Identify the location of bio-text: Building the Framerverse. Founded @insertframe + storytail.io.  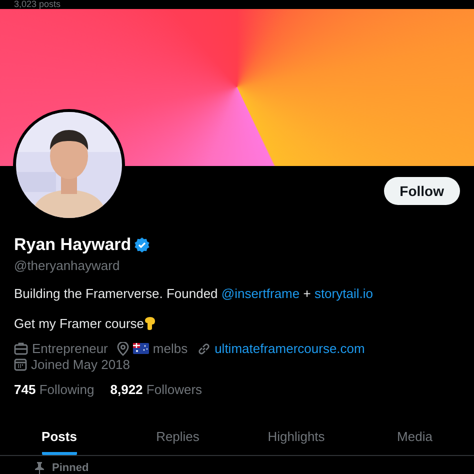
(194, 293).